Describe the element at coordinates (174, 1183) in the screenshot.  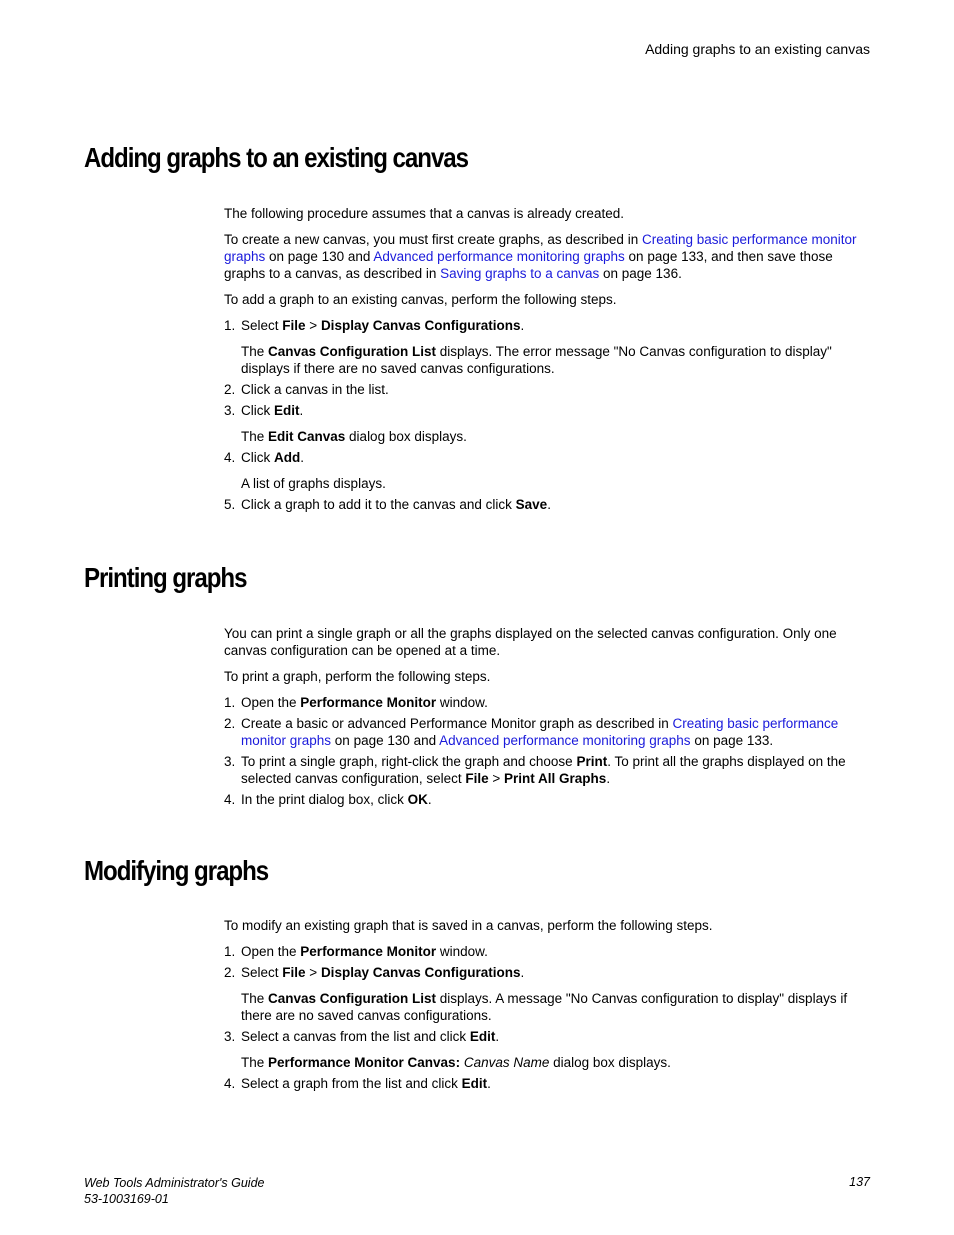
I see `guide-title: Web Tools Administrator's Guide` at that location.